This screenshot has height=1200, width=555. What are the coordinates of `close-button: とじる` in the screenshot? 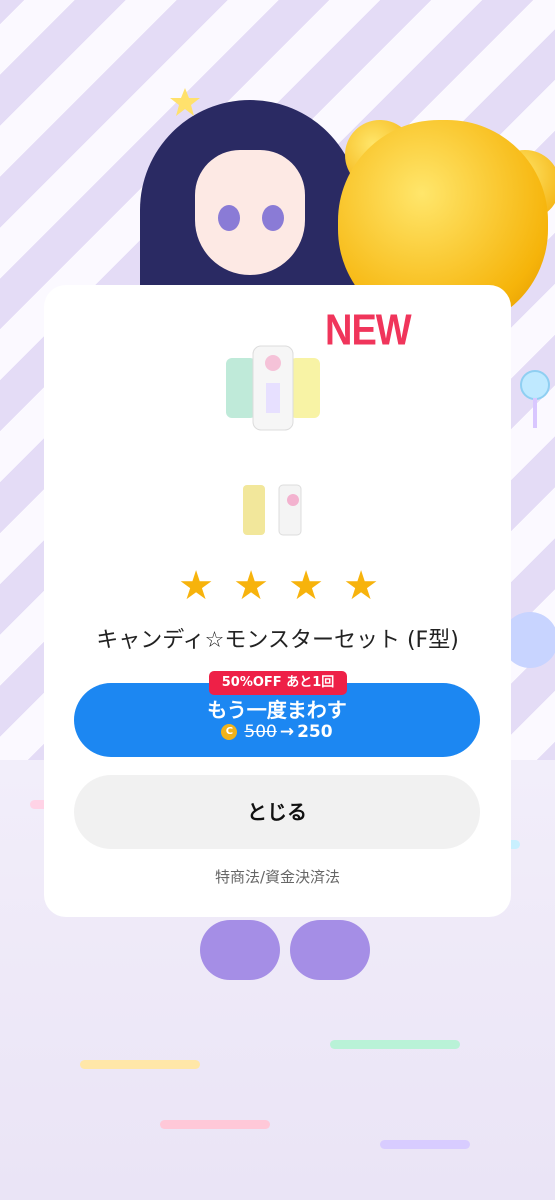 It's located at (277, 812).